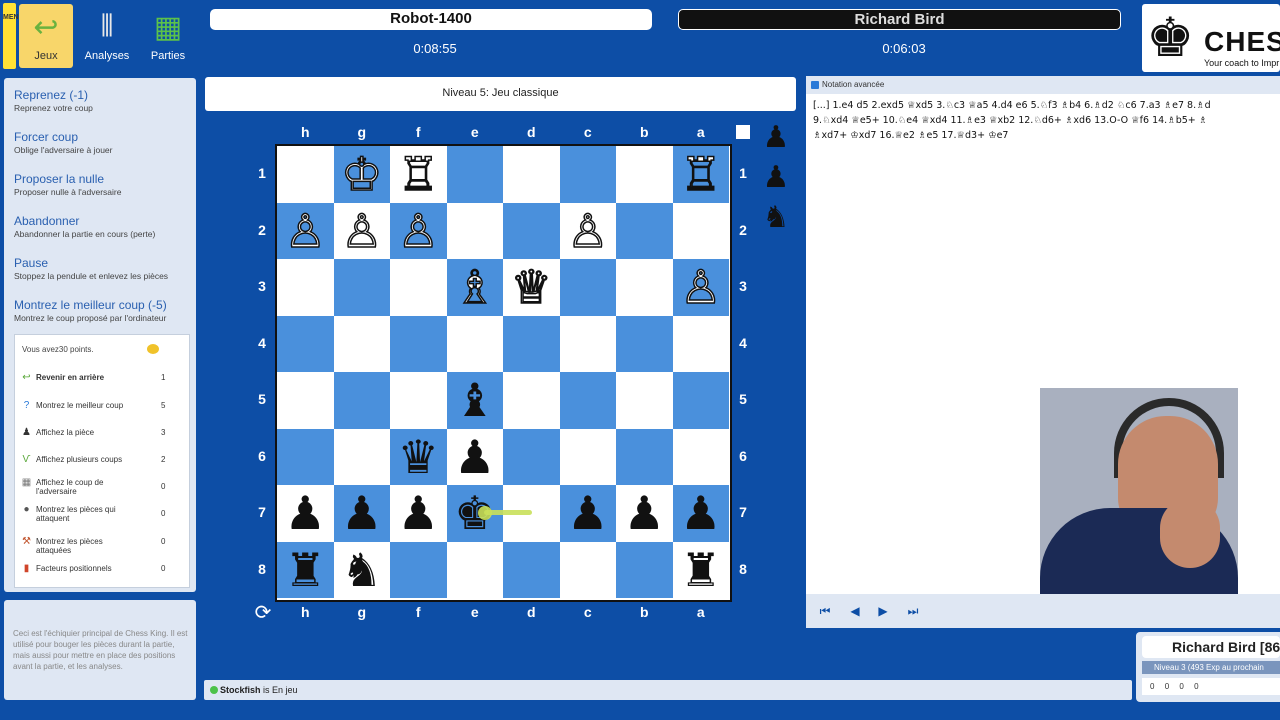 This screenshot has width=1280, height=720. I want to click on branch-icon: Ѵ, so click(26, 459).